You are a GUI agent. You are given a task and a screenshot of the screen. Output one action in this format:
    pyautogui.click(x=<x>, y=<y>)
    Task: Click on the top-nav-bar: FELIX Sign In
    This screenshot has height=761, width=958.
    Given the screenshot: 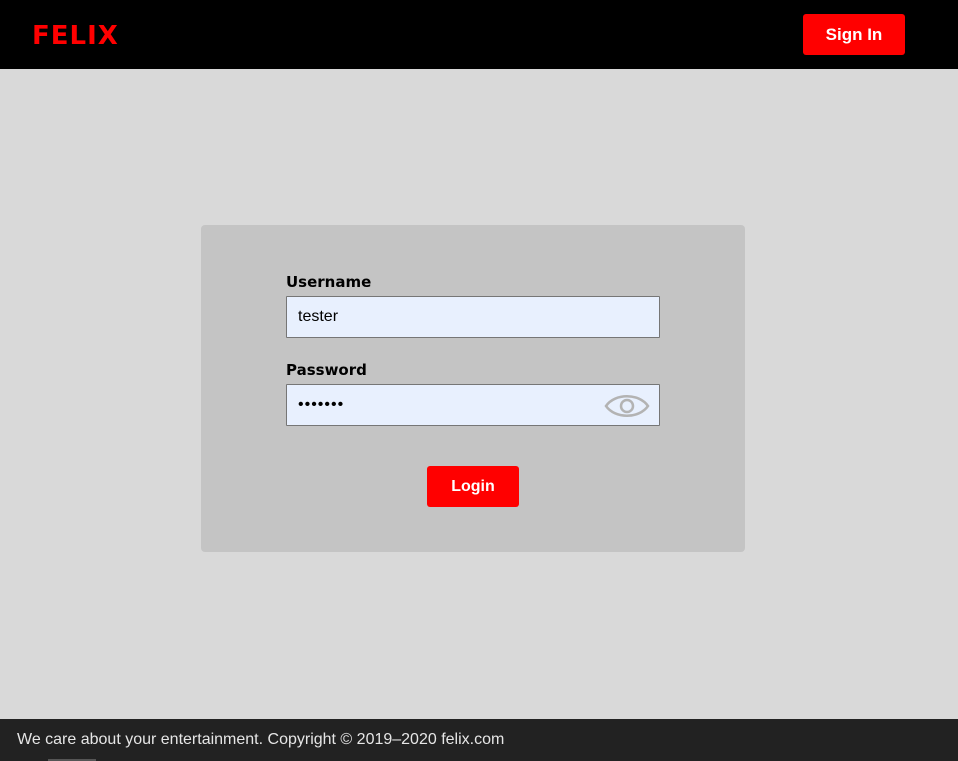 What is the action you would take?
    pyautogui.click(x=479, y=34)
    